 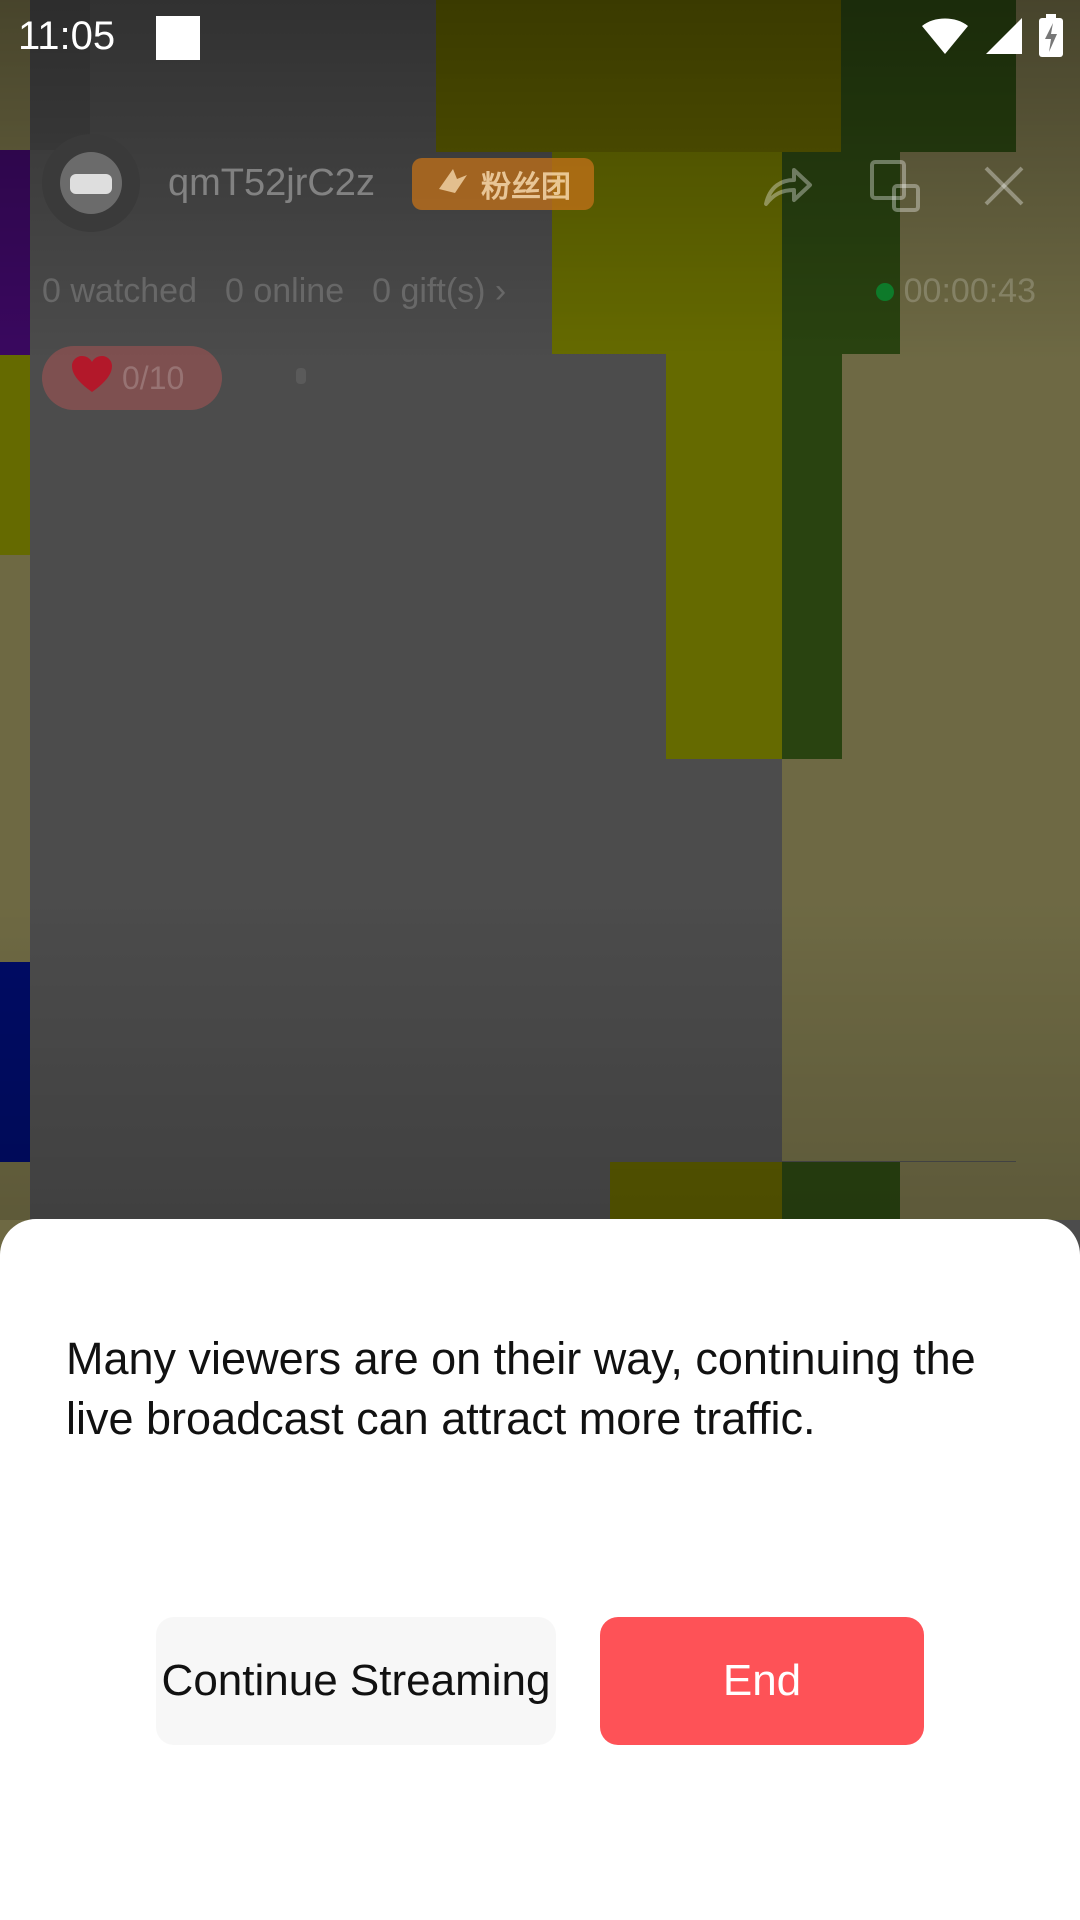 I want to click on live-timer: 00:00:43, so click(x=955, y=291).